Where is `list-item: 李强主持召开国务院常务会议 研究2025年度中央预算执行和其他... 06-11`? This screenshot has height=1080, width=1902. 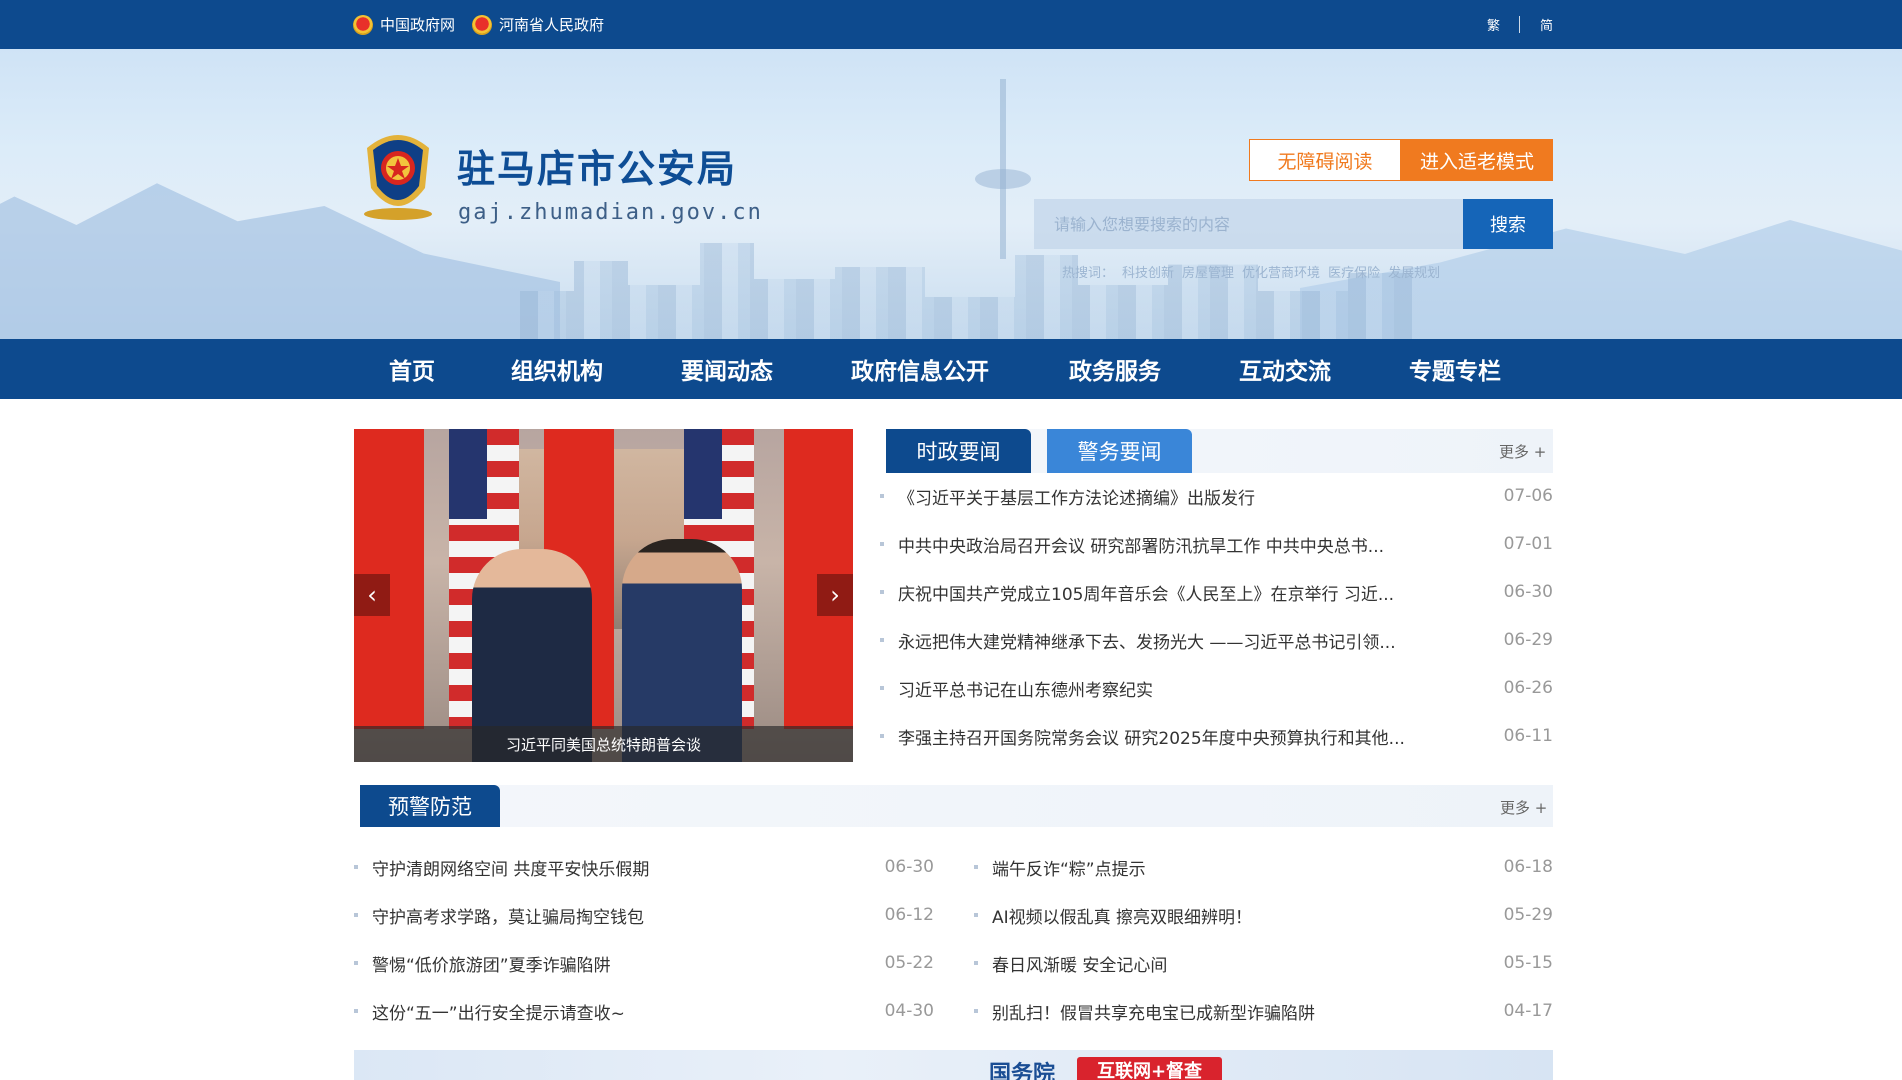 list-item: 李强主持召开国务院常务会议 研究2025年度中央预算执行和其他... 06-11 is located at coordinates (1216, 736).